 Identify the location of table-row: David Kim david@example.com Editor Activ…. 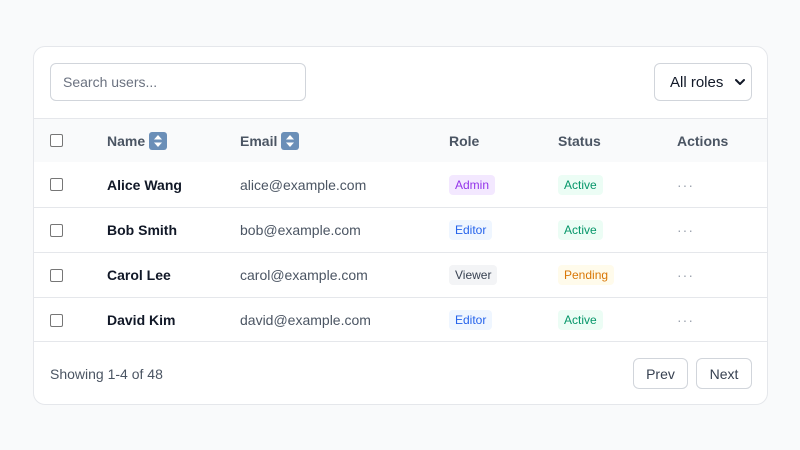
(400, 319).